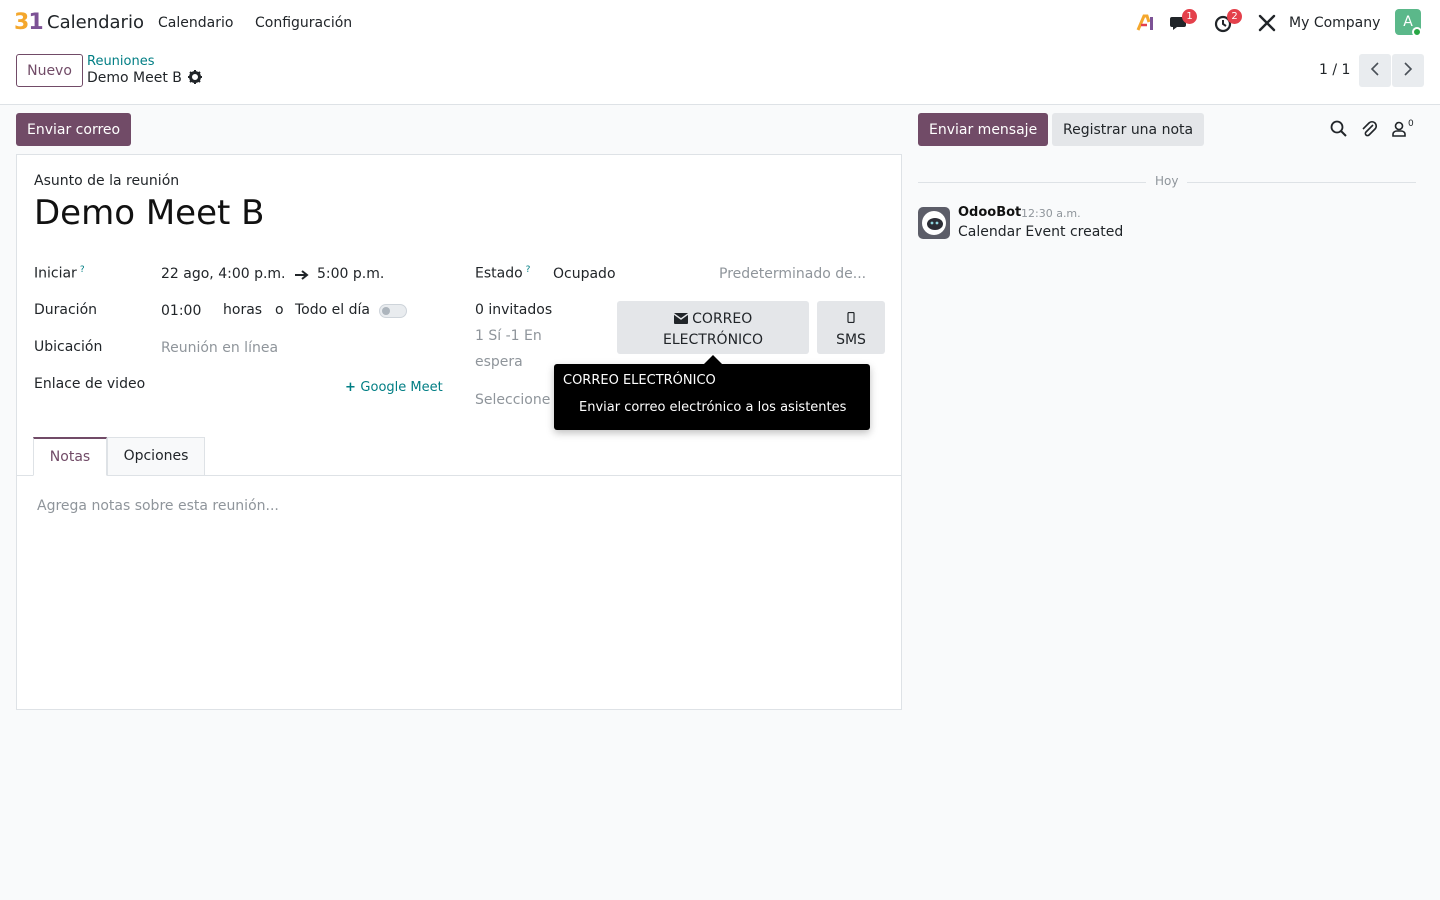 This screenshot has width=1440, height=900. I want to click on gear-icon, so click(195, 77).